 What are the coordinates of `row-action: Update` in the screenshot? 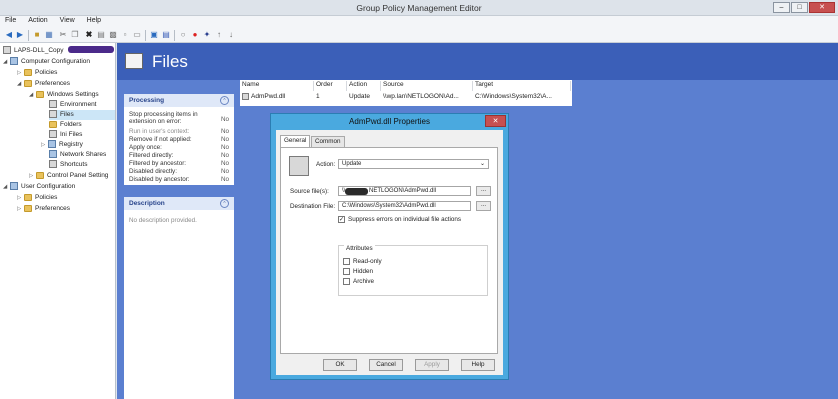 It's located at (359, 96).